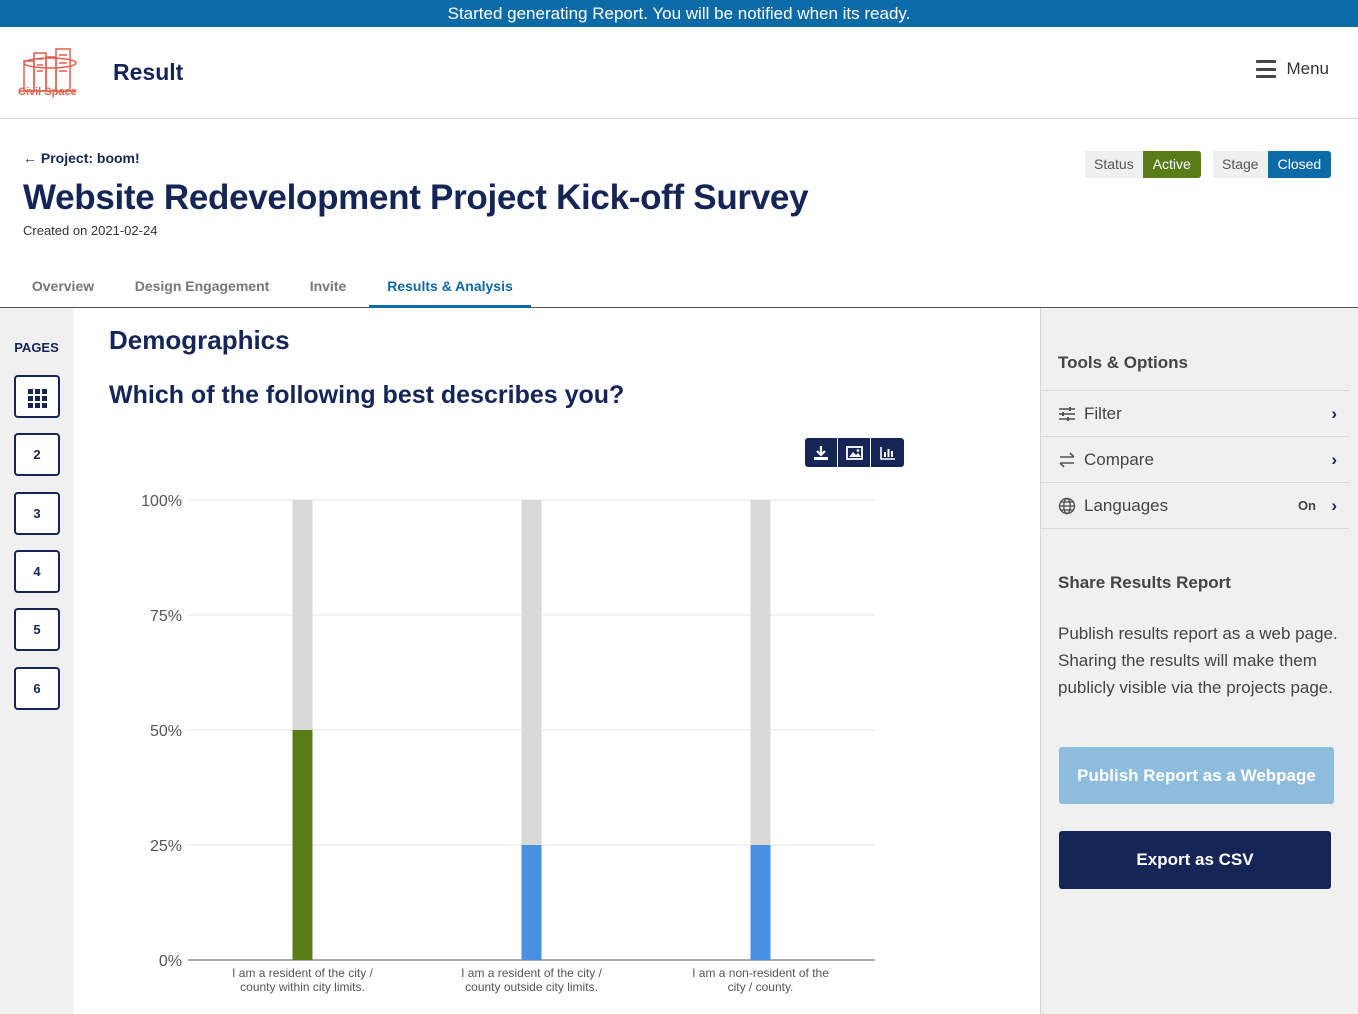 The image size is (1358, 1014). I want to click on globe-icon, so click(1067, 506).